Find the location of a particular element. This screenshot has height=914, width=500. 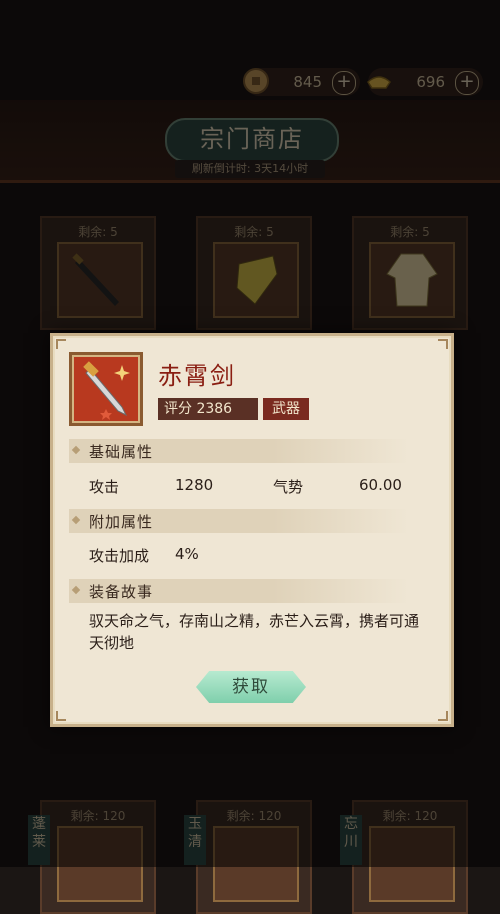

section-title: 基础属性 is located at coordinates (121, 452).